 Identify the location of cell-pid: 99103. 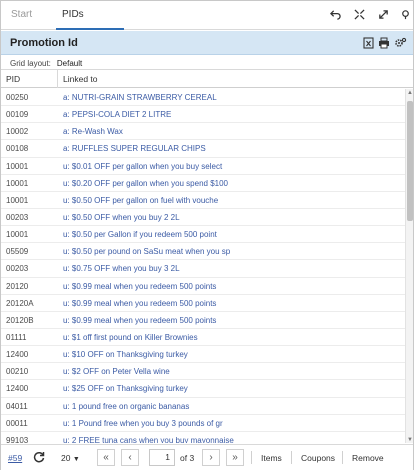
(17, 439).